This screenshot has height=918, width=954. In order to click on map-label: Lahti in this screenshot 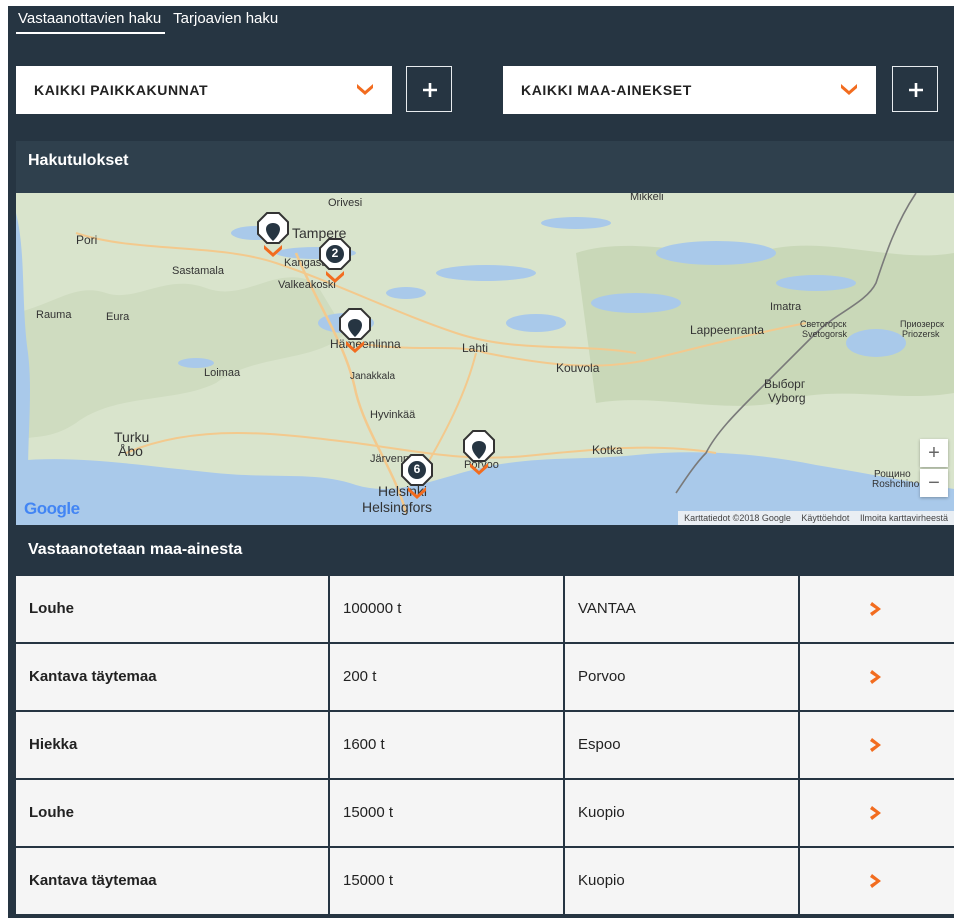, I will do `click(475, 348)`.